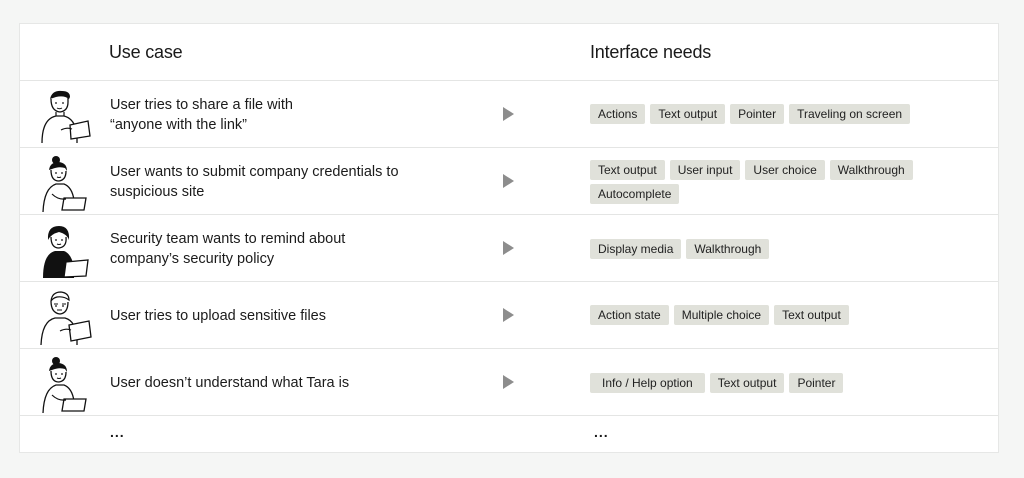 The height and width of the screenshot is (478, 1024). Describe the element at coordinates (618, 114) in the screenshot. I see `tag: Actions` at that location.